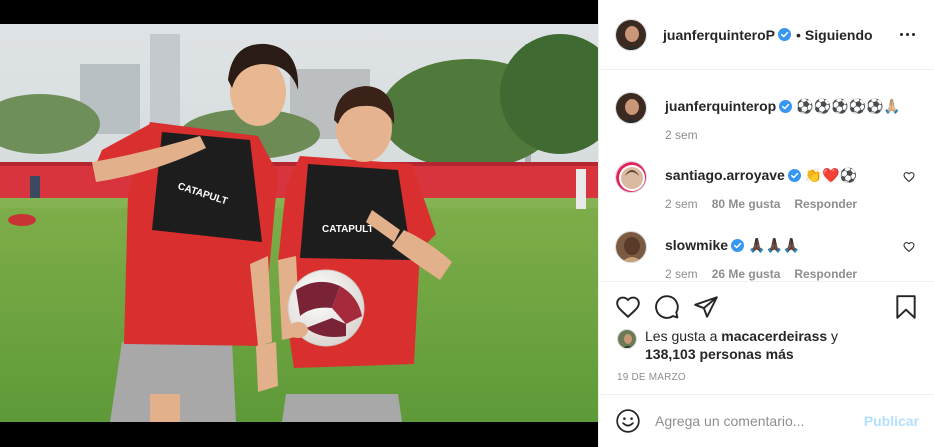 The height and width of the screenshot is (447, 934). Describe the element at coordinates (628, 421) in the screenshot. I see `smiley-icon` at that location.